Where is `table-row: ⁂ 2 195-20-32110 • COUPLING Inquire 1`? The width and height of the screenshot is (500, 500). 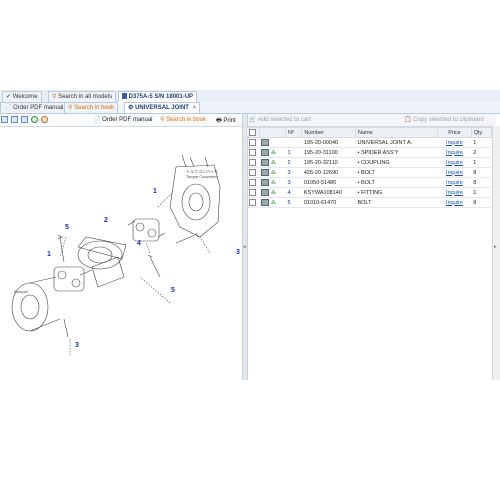 table-row: ⁂ 2 195-20-32110 • COUPLING Inquire 1 is located at coordinates (369, 162).